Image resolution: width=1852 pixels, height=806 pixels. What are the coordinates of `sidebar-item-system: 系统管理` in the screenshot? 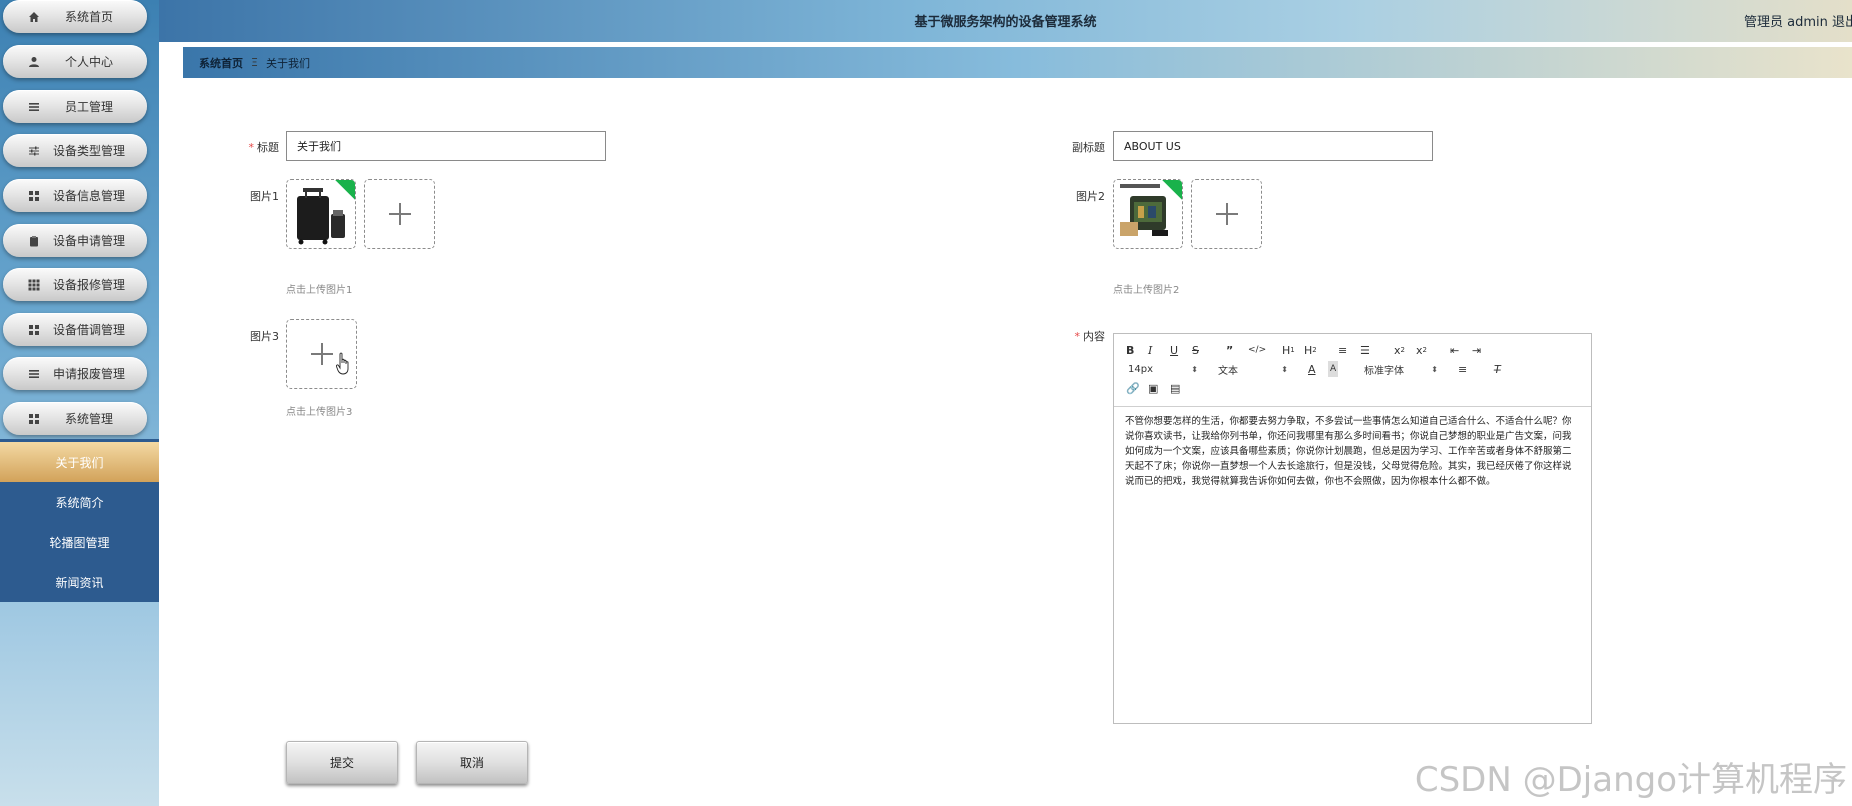 It's located at (75, 418).